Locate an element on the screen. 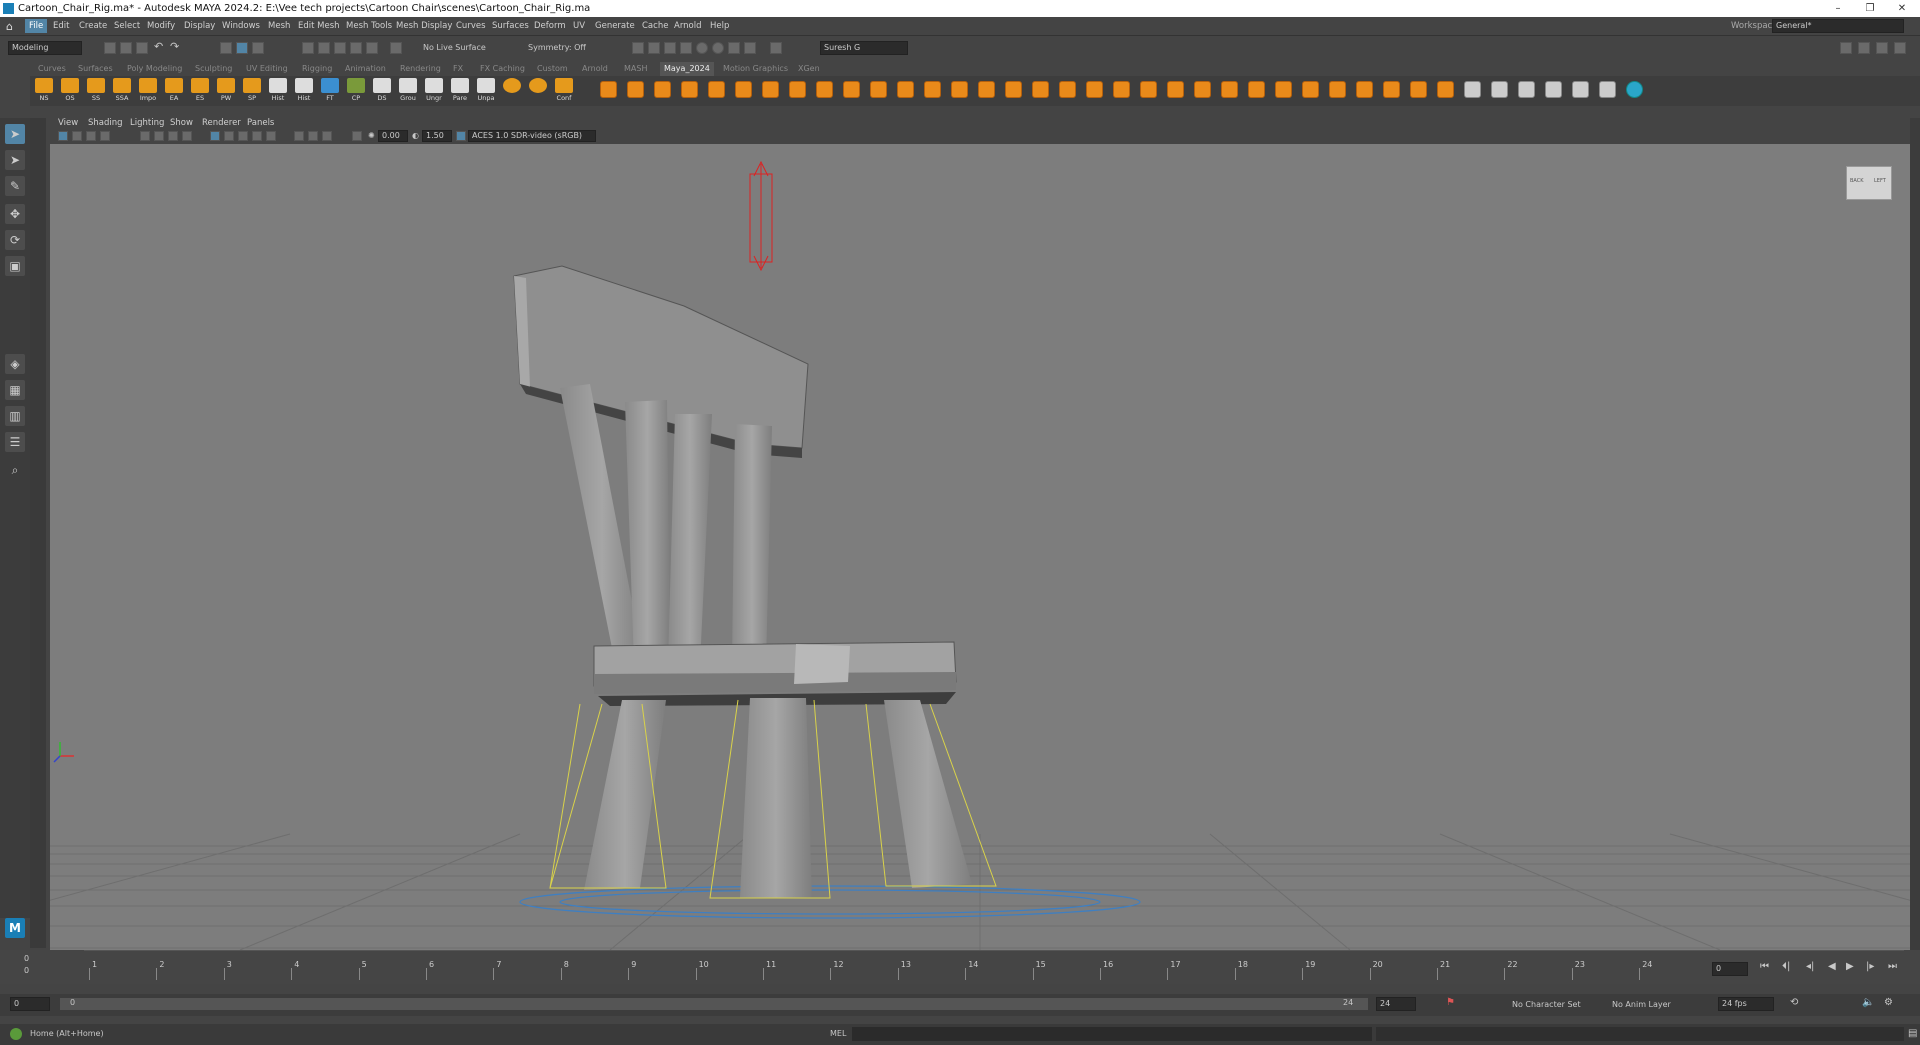  fps-dropdown: 24 fps is located at coordinates (1746, 1004).